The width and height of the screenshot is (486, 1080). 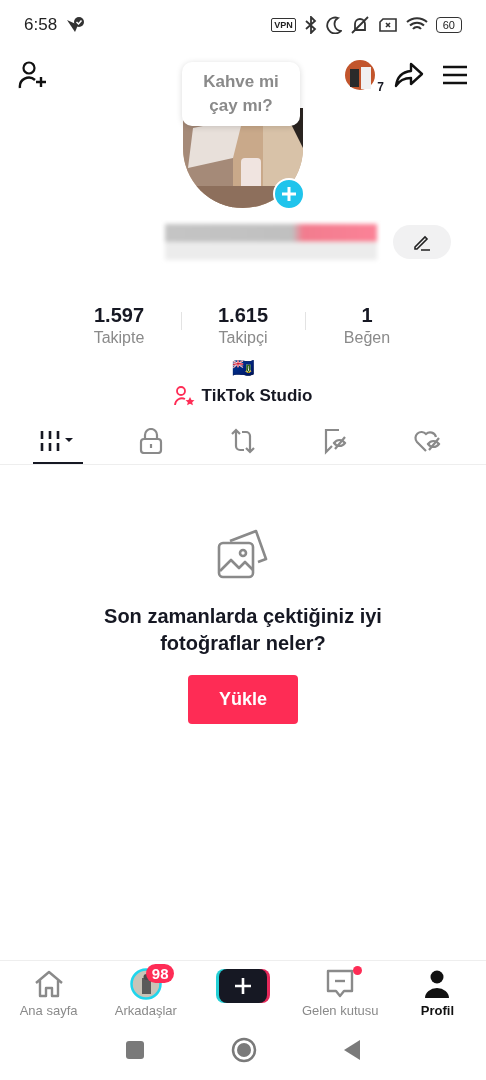 I want to click on plus-icon, so click(x=243, y=986).